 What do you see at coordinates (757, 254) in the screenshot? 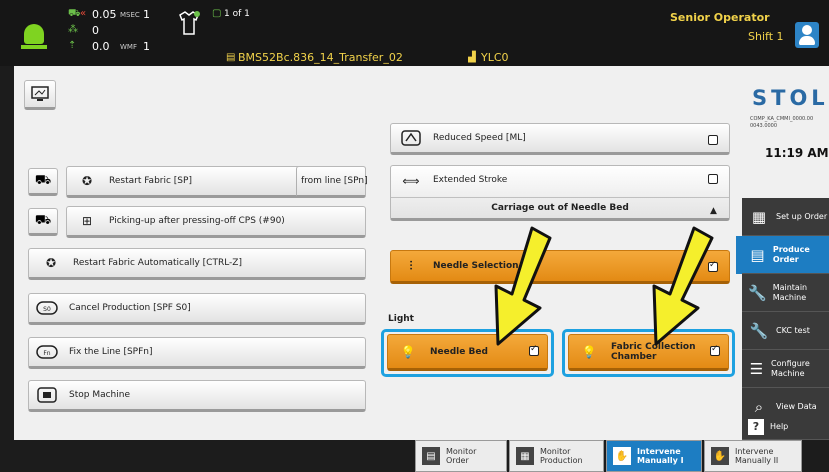
I see `produce-order-icon: ▤` at bounding box center [757, 254].